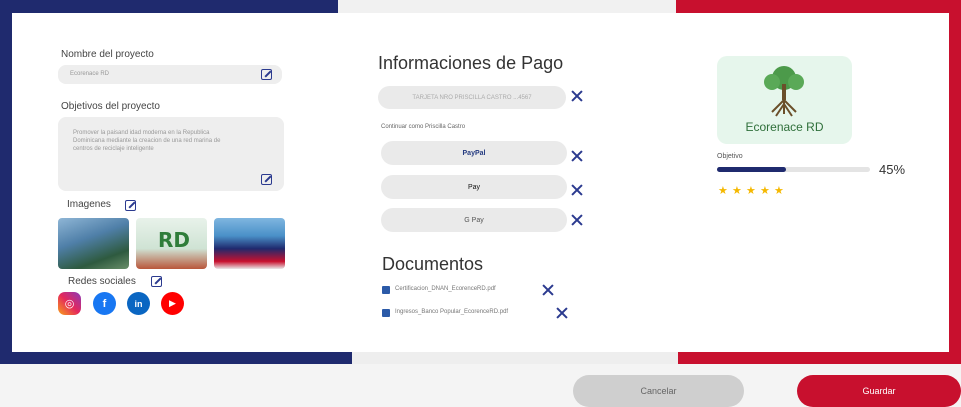 This screenshot has height=407, width=961. I want to click on progress-percent: 45%, so click(892, 169).